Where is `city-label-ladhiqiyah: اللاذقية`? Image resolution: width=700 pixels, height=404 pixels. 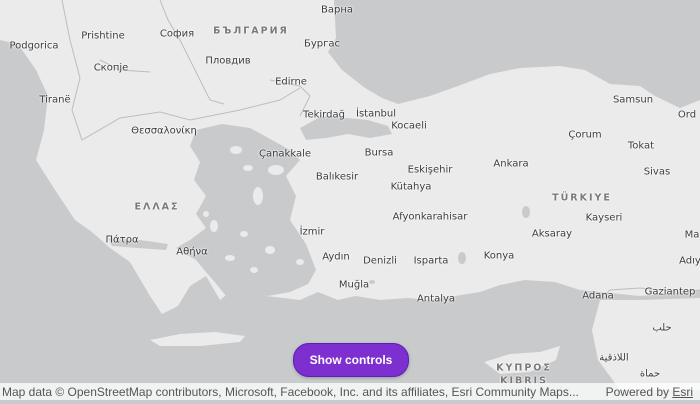 city-label-ladhiqiyah: اللاذقية is located at coordinates (614, 358).